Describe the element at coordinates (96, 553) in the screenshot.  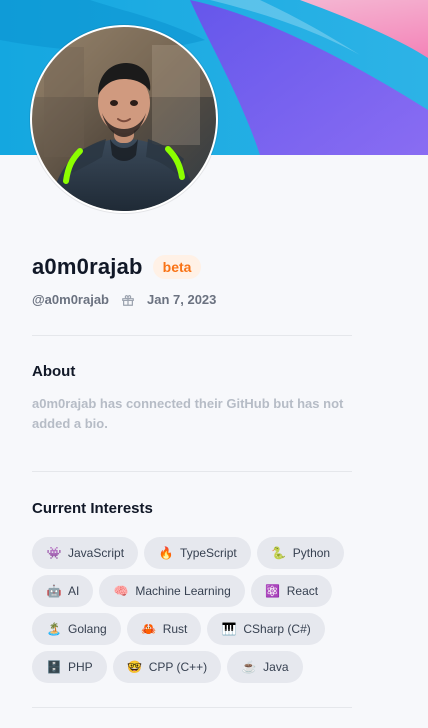
I see `interest-label: JavaScript` at that location.